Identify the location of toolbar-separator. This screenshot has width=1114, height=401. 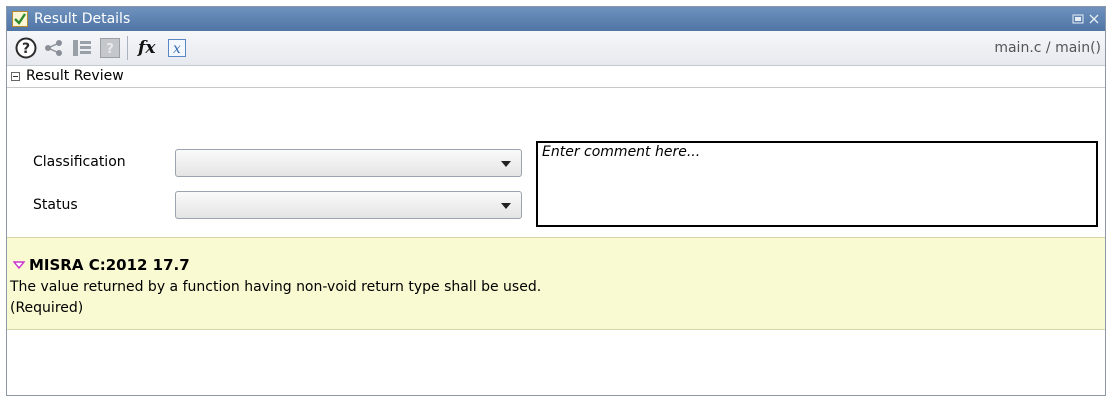
(127, 48).